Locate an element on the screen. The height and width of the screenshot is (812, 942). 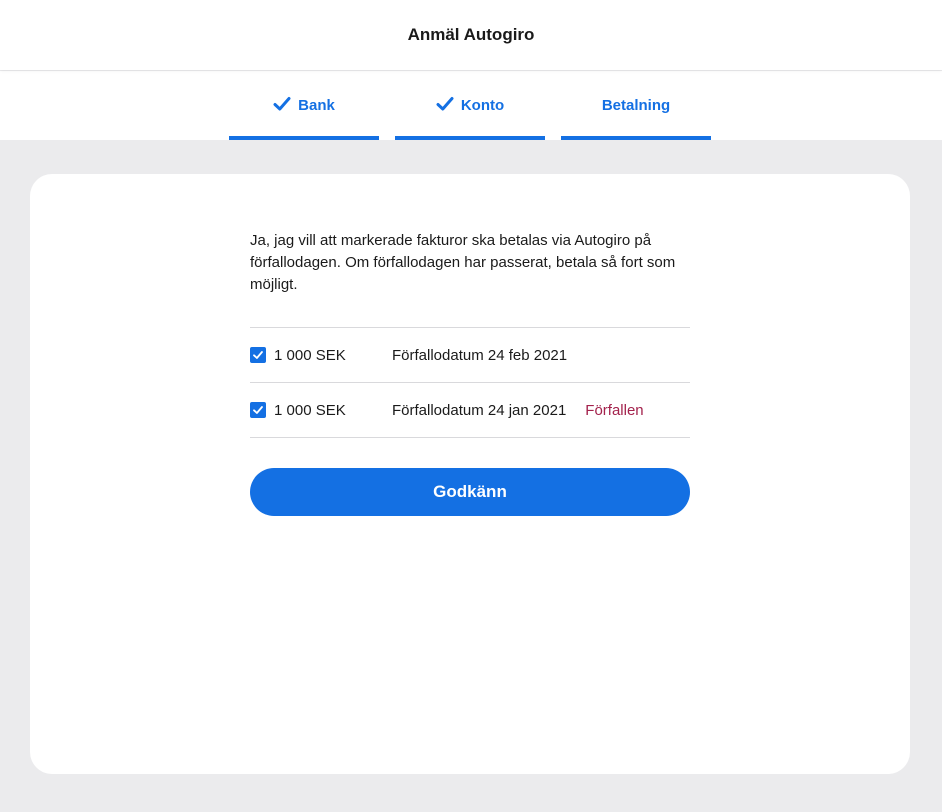
step-bank: Bank is located at coordinates (304, 105).